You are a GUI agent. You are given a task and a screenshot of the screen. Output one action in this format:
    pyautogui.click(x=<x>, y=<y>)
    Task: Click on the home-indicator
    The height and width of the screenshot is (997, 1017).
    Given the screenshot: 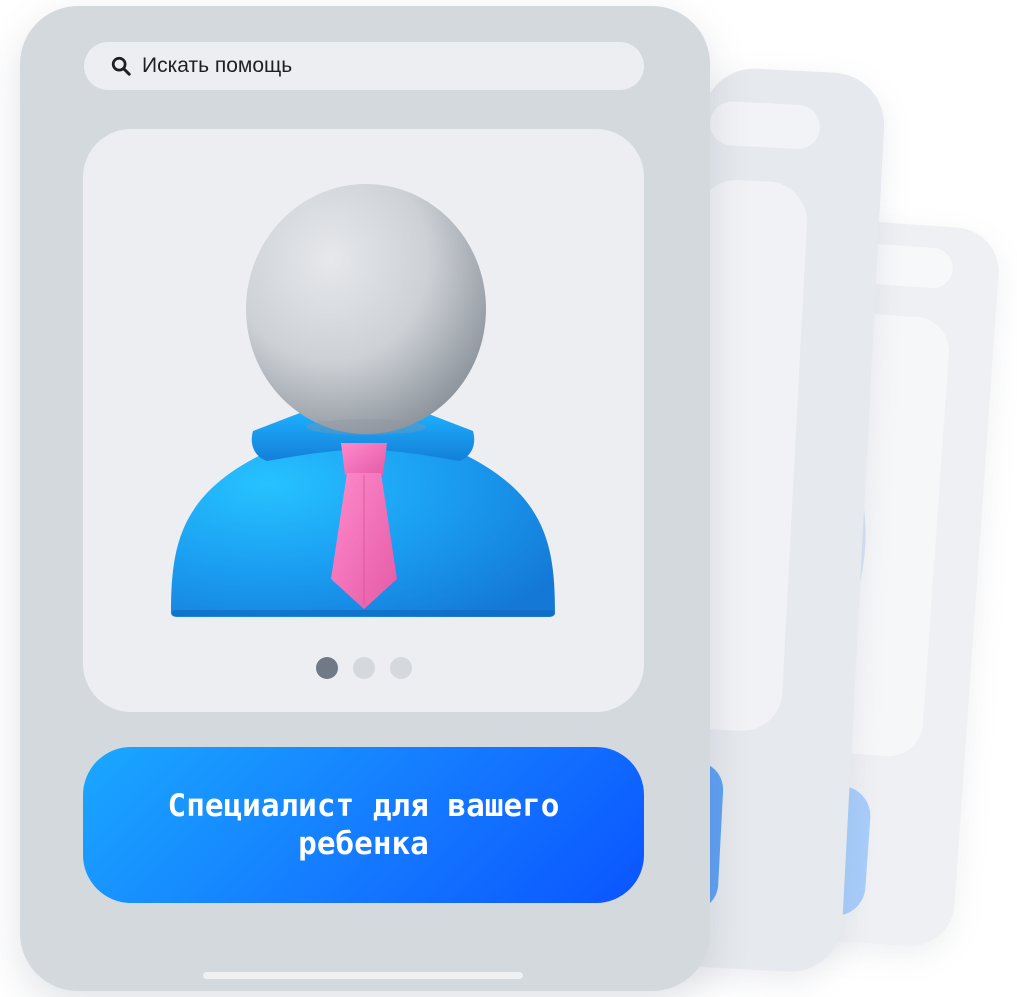 What is the action you would take?
    pyautogui.click(x=363, y=975)
    